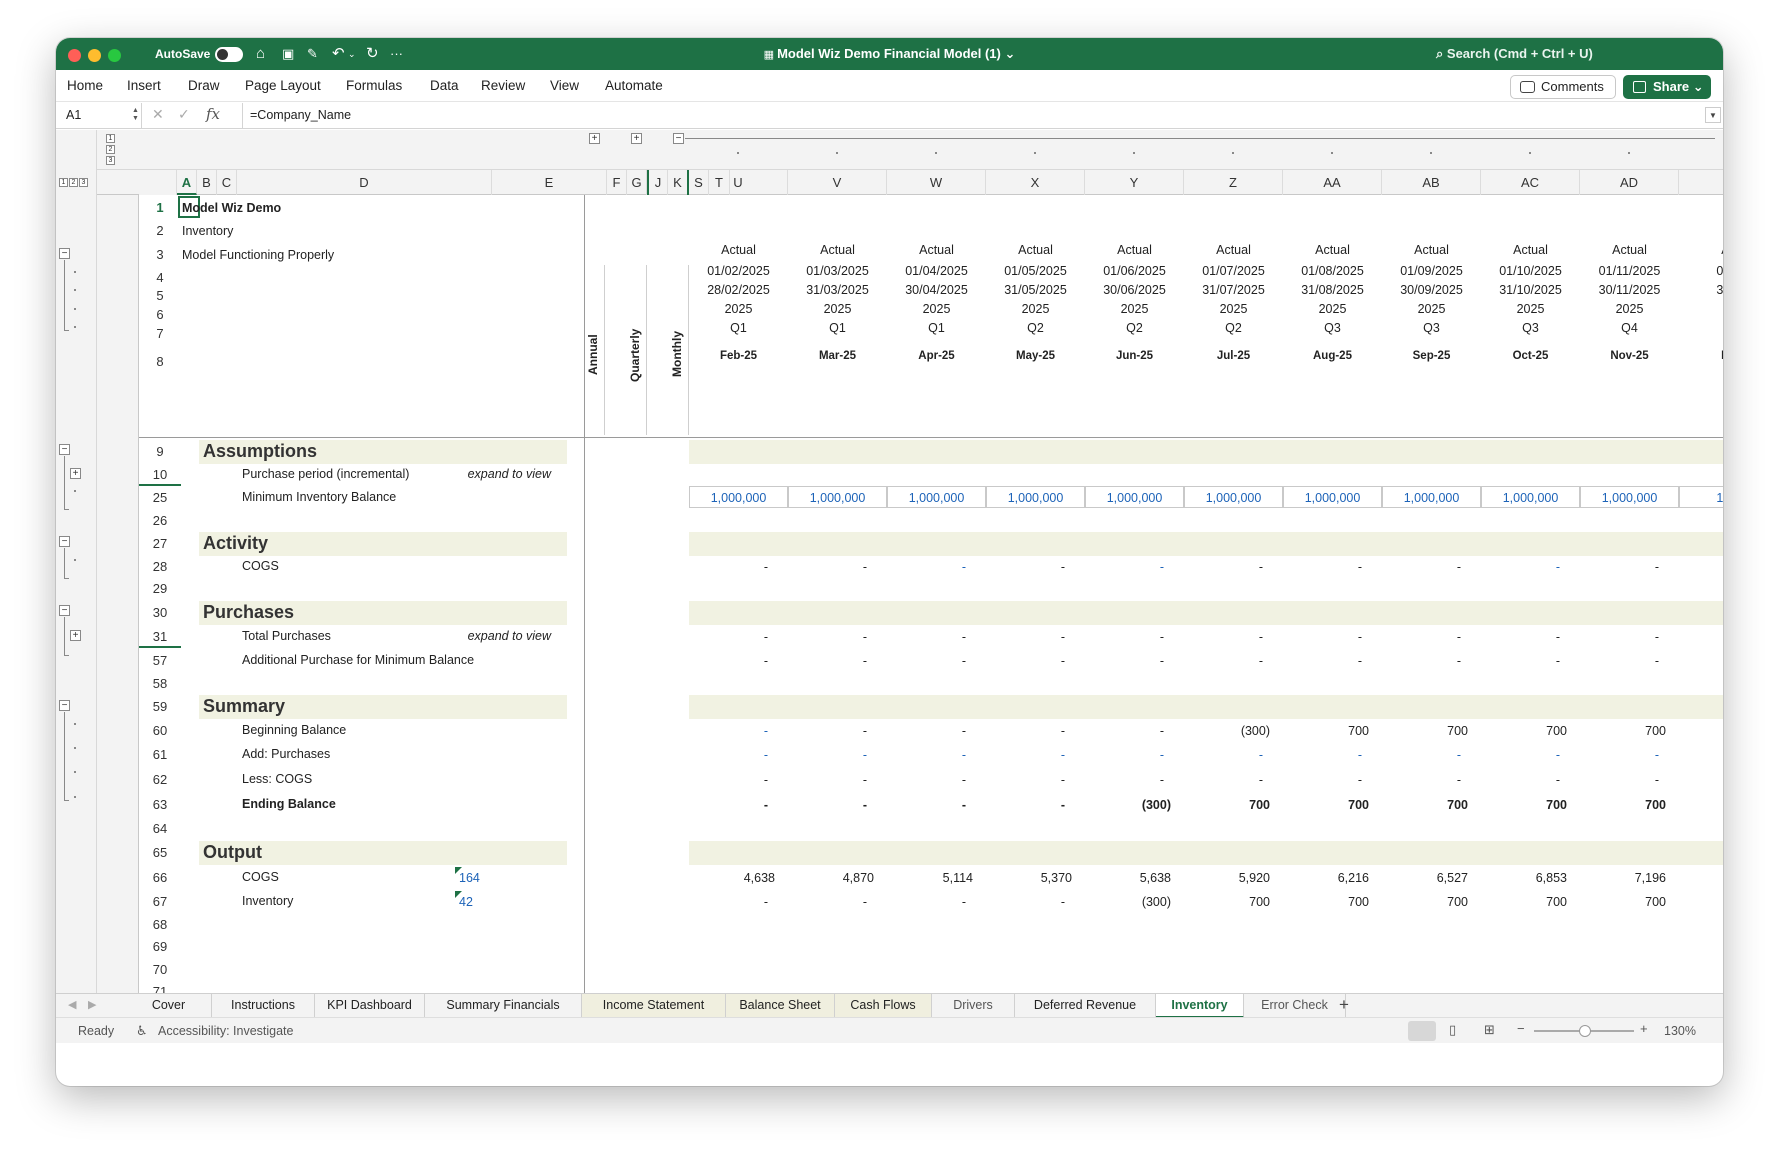 The height and width of the screenshot is (1160, 1778). What do you see at coordinates (213, 114) in the screenshot?
I see `insert-function-icon: fx` at bounding box center [213, 114].